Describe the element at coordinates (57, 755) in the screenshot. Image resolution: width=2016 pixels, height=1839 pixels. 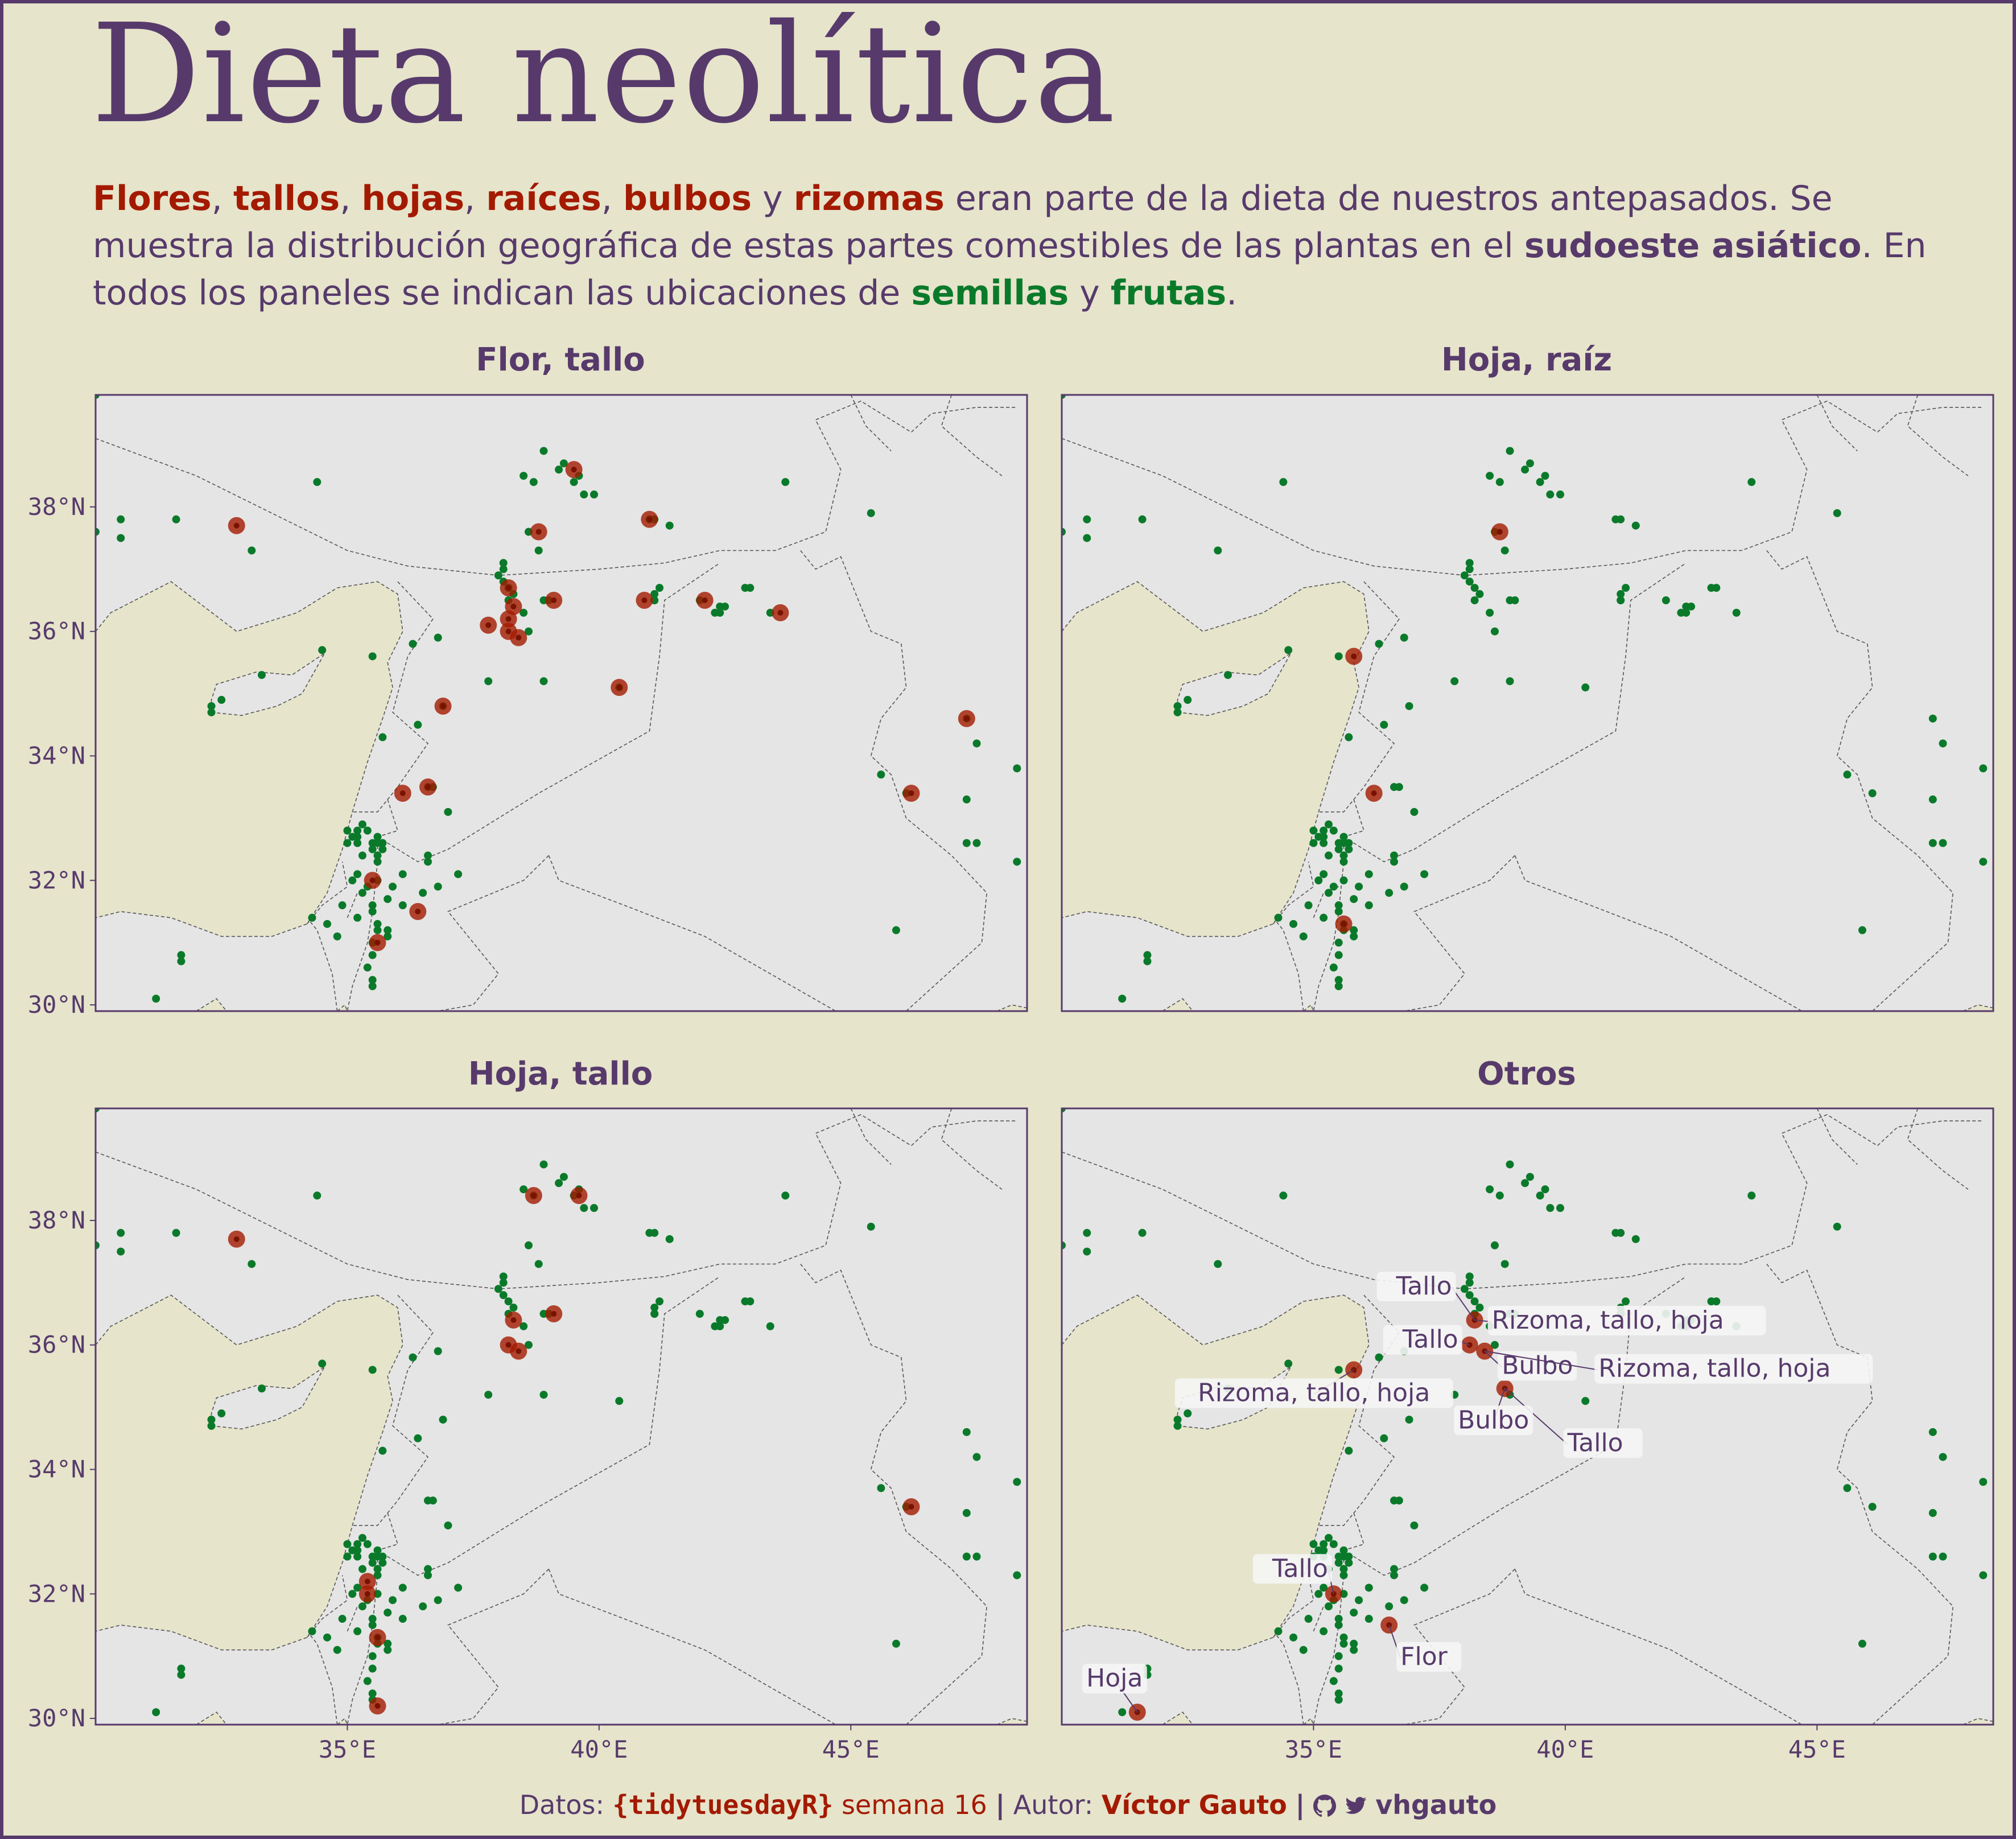
I see `lat-tick-label: 34°N` at that location.